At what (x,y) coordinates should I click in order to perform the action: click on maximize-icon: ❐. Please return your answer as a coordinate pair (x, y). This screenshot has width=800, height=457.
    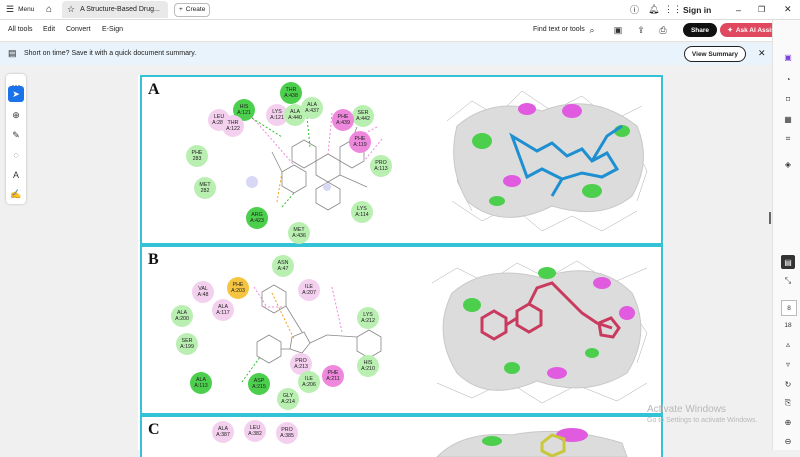
    Looking at the image, I should click on (761, 9).